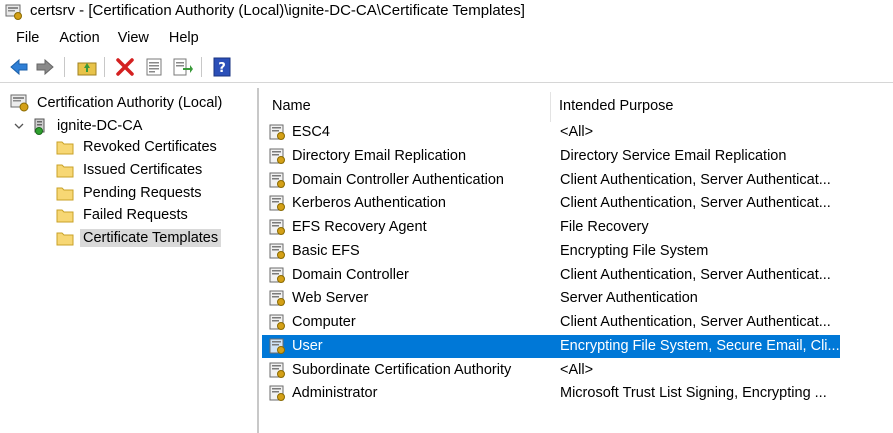 The width and height of the screenshot is (893, 433). I want to click on template-name: Basic EFS, so click(326, 250).